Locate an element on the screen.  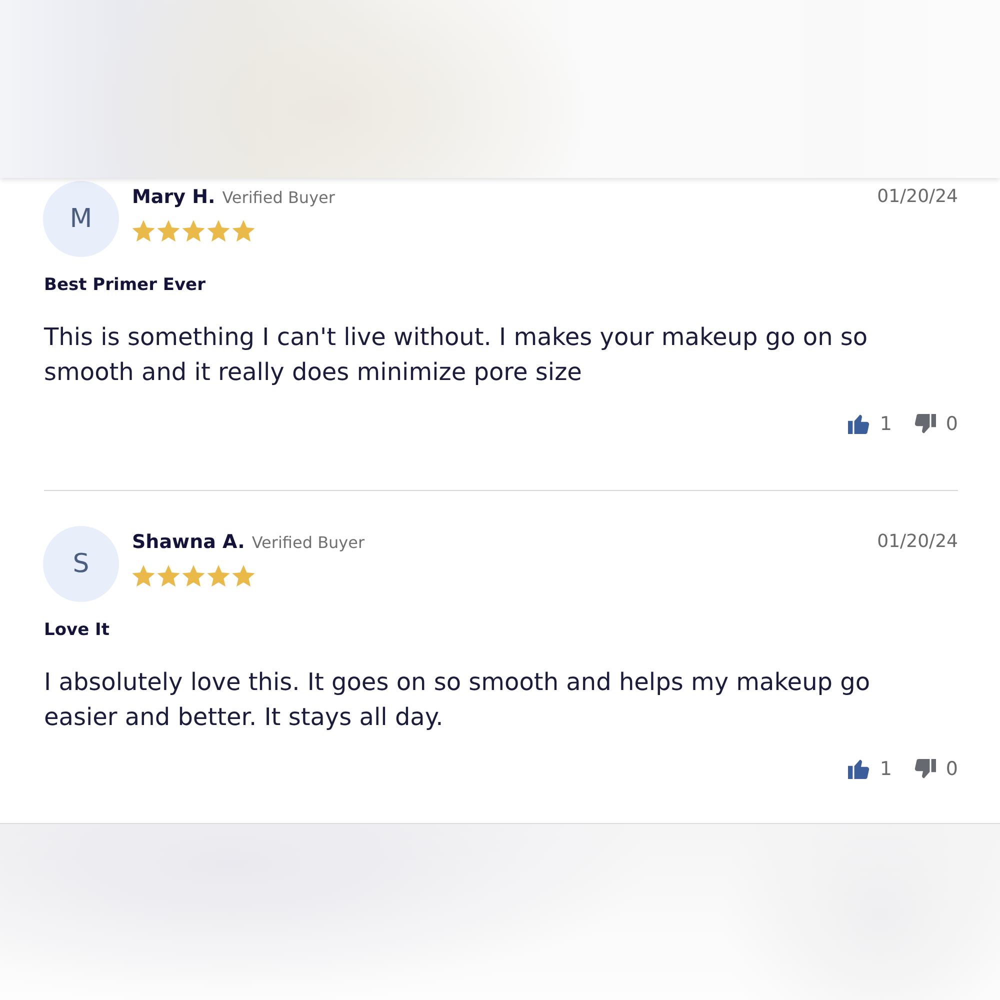
review-title: Best Primer Ever is located at coordinates (125, 285).